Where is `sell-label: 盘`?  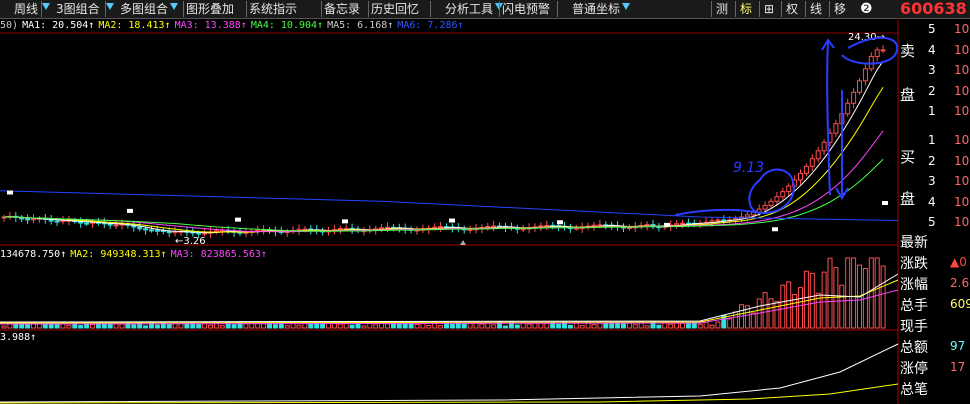 sell-label: 盘 is located at coordinates (908, 95).